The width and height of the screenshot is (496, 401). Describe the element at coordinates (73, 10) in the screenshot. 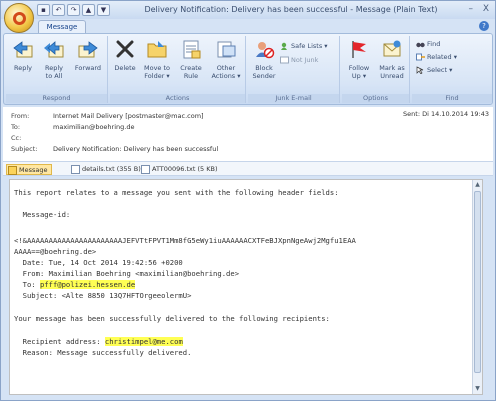

I see `redo-icon: ↷` at that location.